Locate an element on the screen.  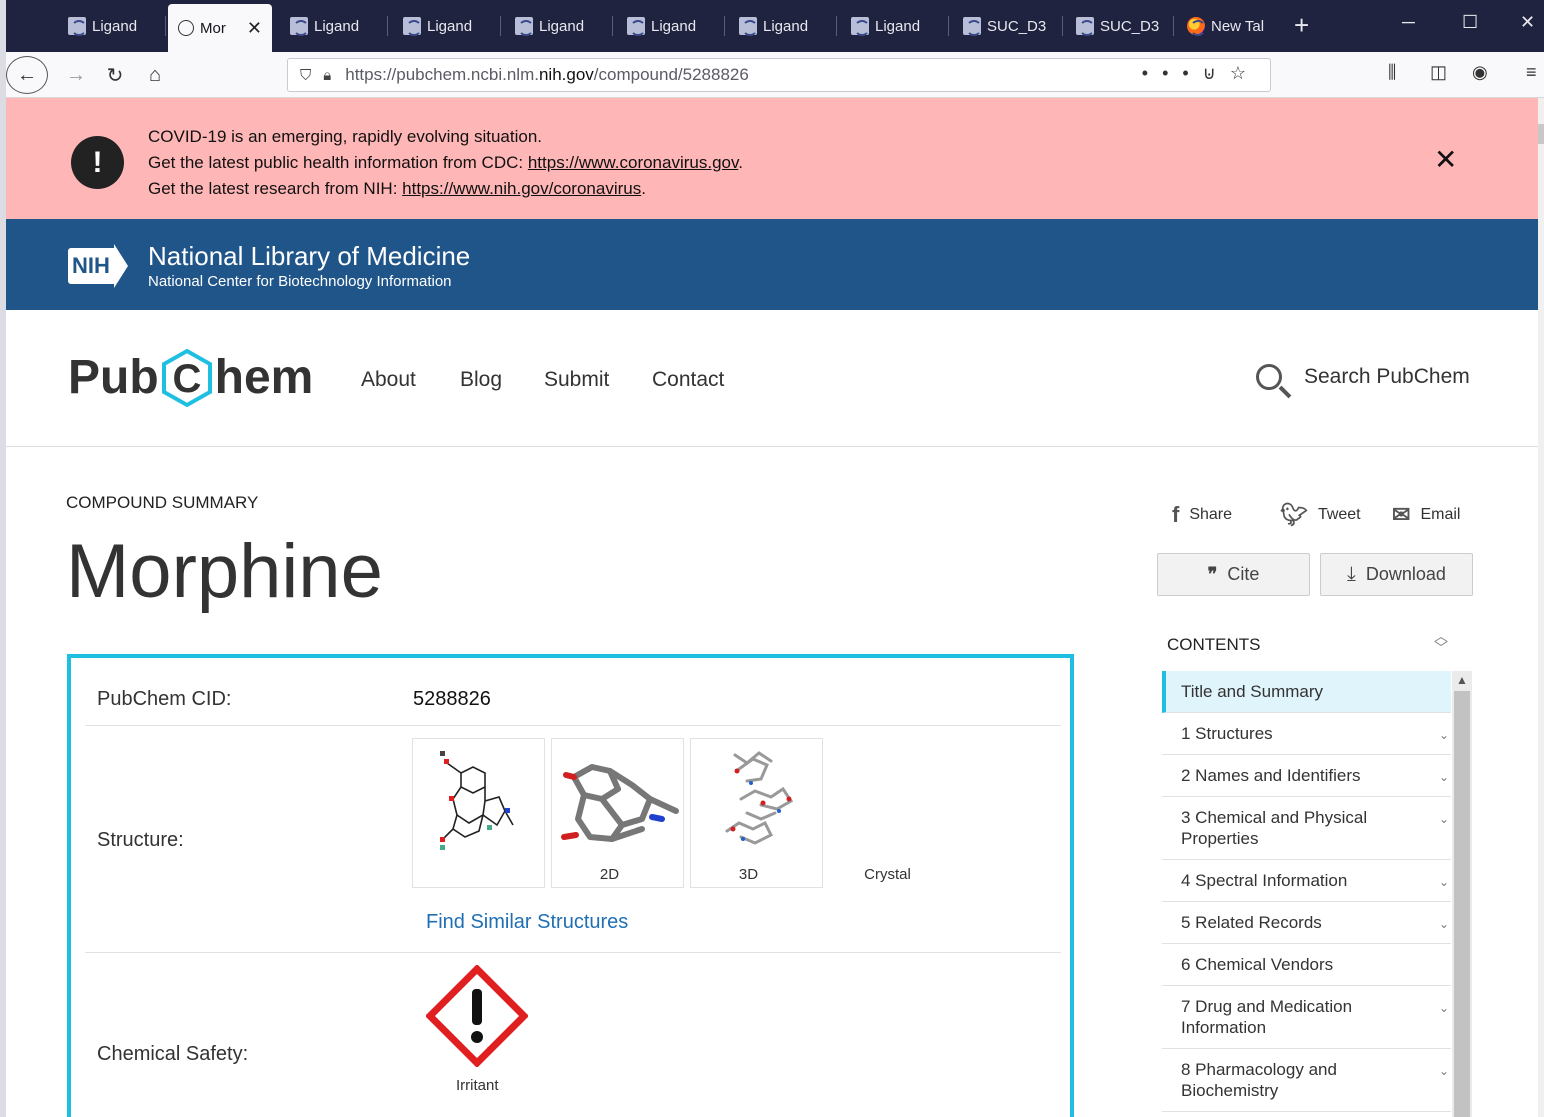
structure-2d-thumb: 2D is located at coordinates (515, 813).